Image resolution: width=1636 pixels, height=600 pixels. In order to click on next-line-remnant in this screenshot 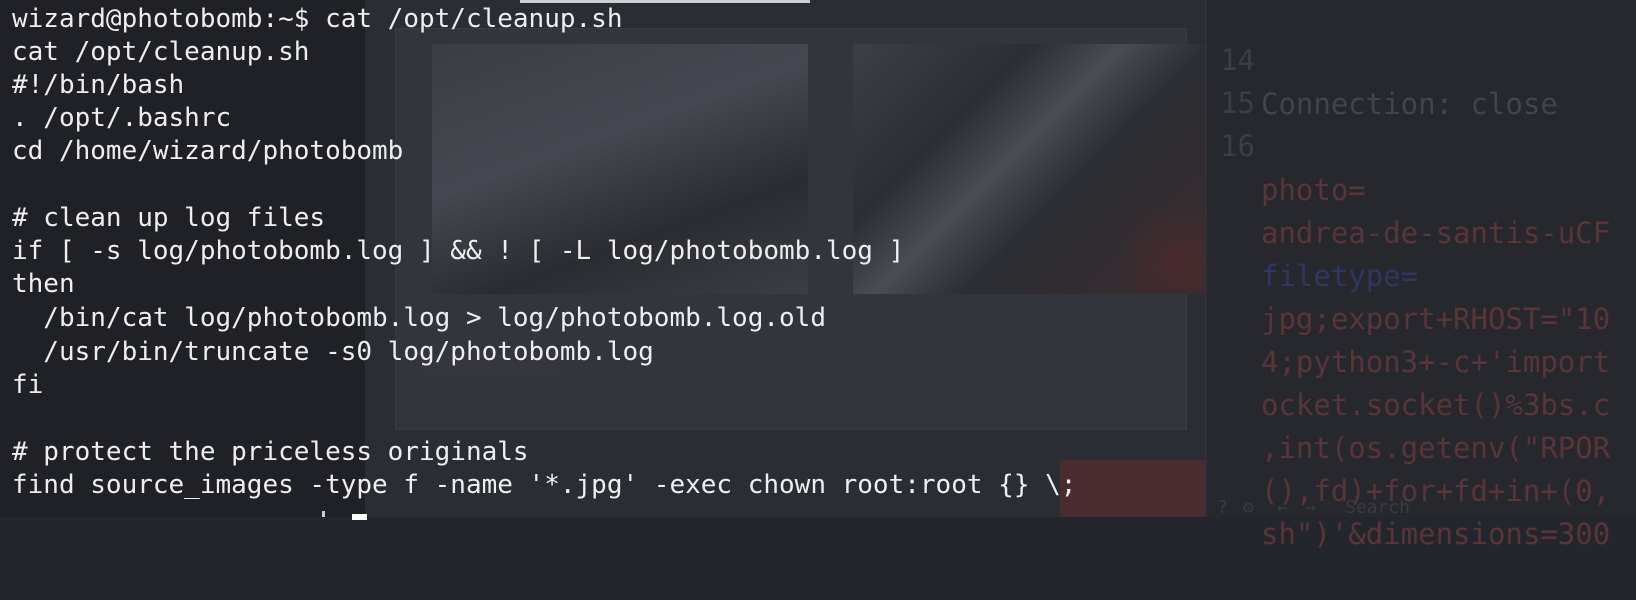, I will do `click(323, 514)`.